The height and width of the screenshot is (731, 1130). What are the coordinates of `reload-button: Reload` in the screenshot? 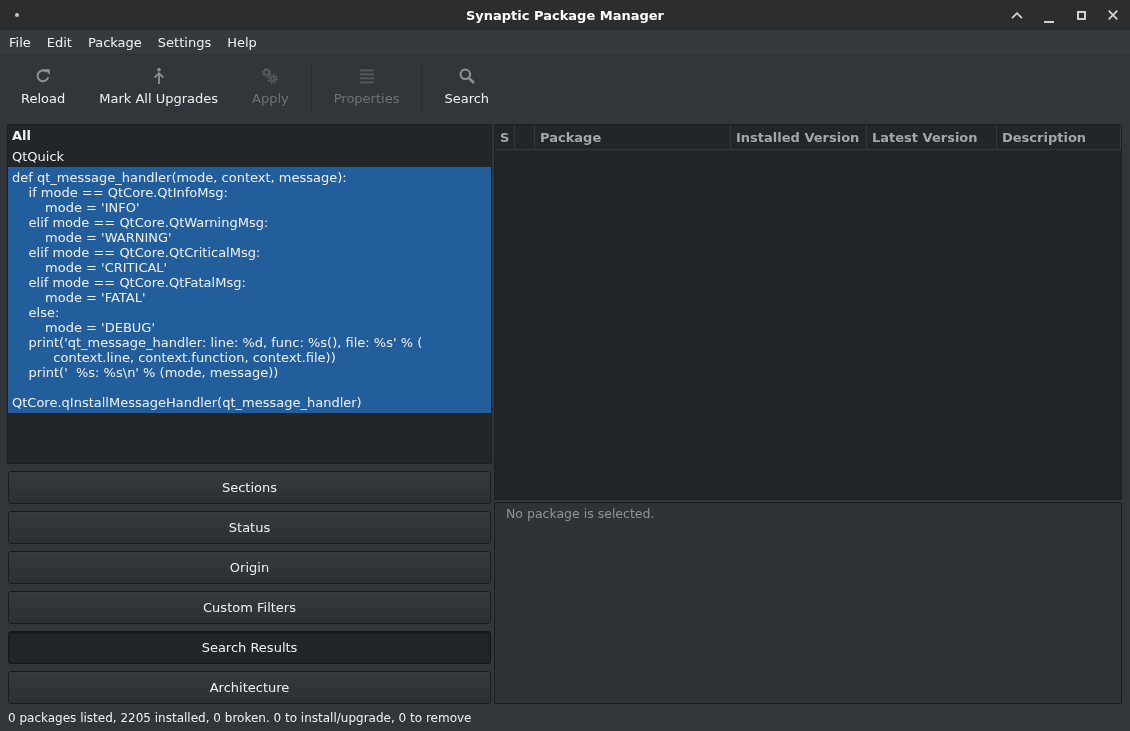 It's located at (43, 87).